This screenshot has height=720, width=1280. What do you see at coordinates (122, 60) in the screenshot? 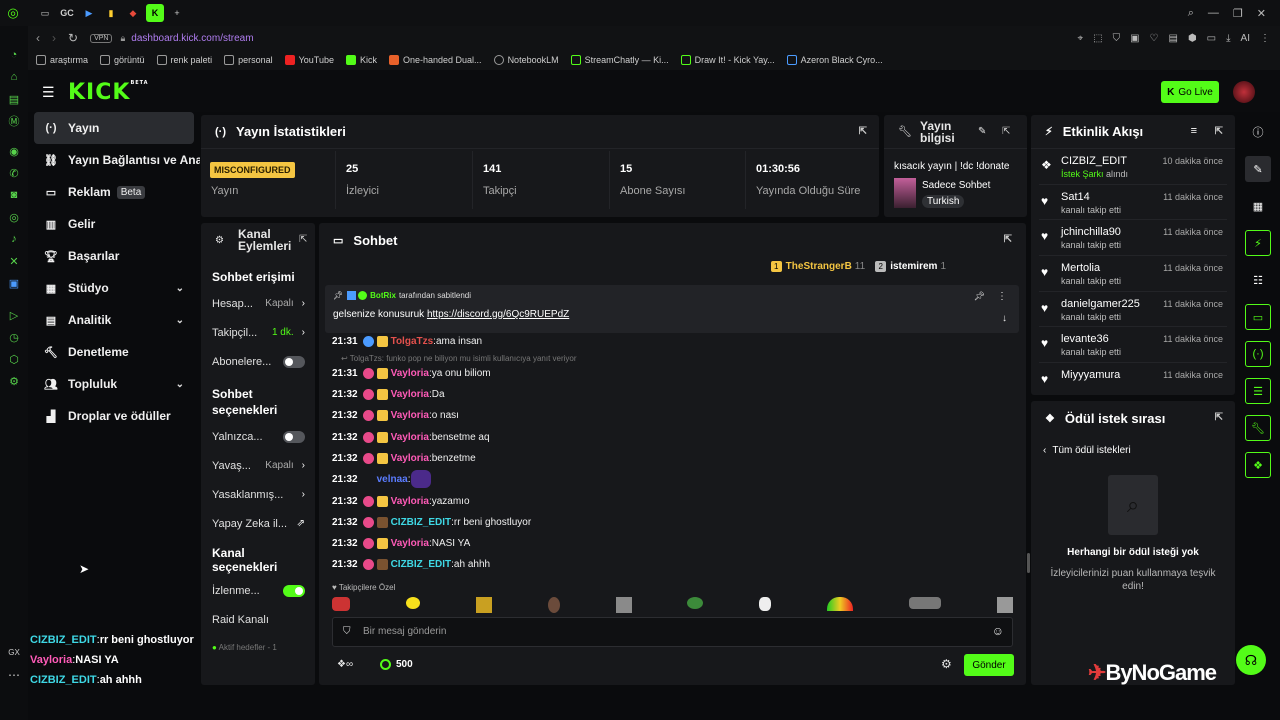
I see `bookmark: görüntü` at bounding box center [122, 60].